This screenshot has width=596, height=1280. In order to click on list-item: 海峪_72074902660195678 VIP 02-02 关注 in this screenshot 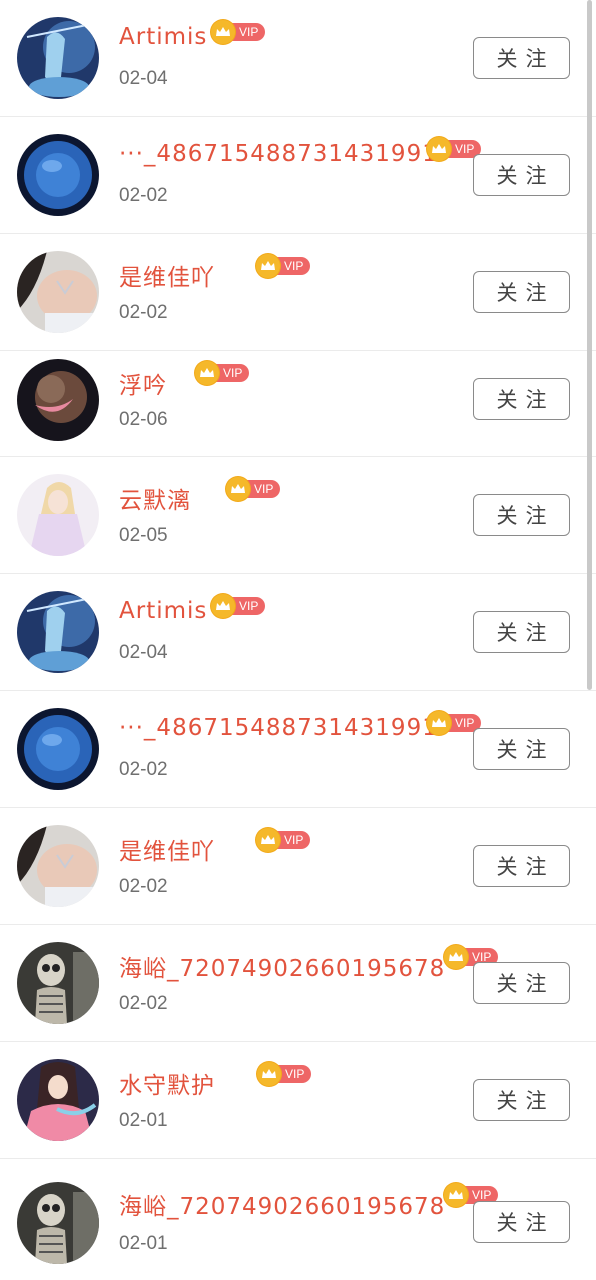, I will do `click(298, 983)`.